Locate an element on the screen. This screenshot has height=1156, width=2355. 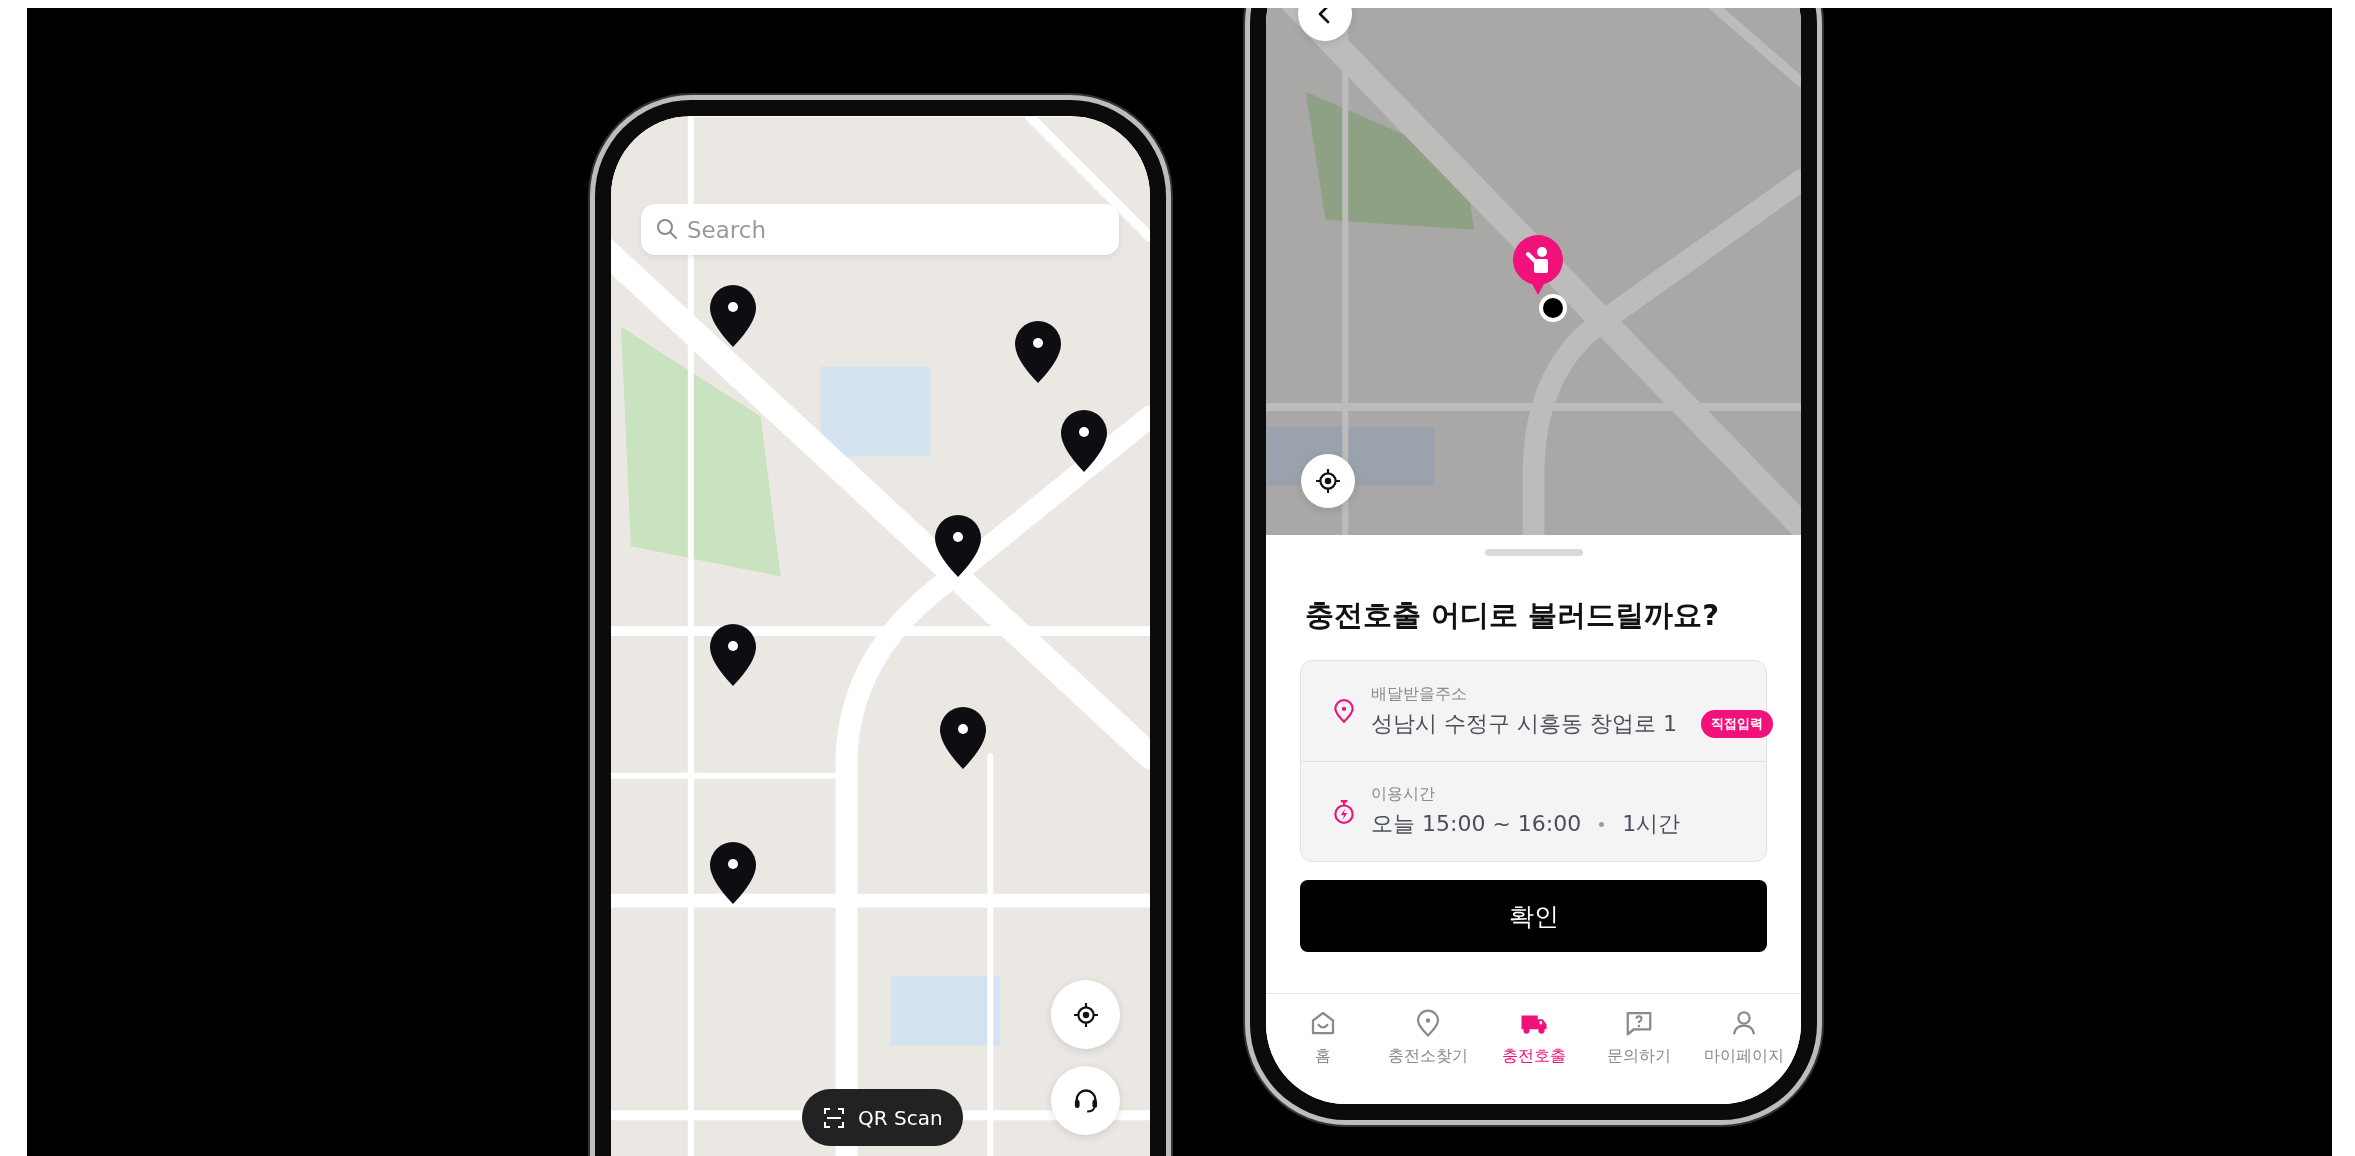
tab-item: 문의하기 is located at coordinates (1639, 1037).